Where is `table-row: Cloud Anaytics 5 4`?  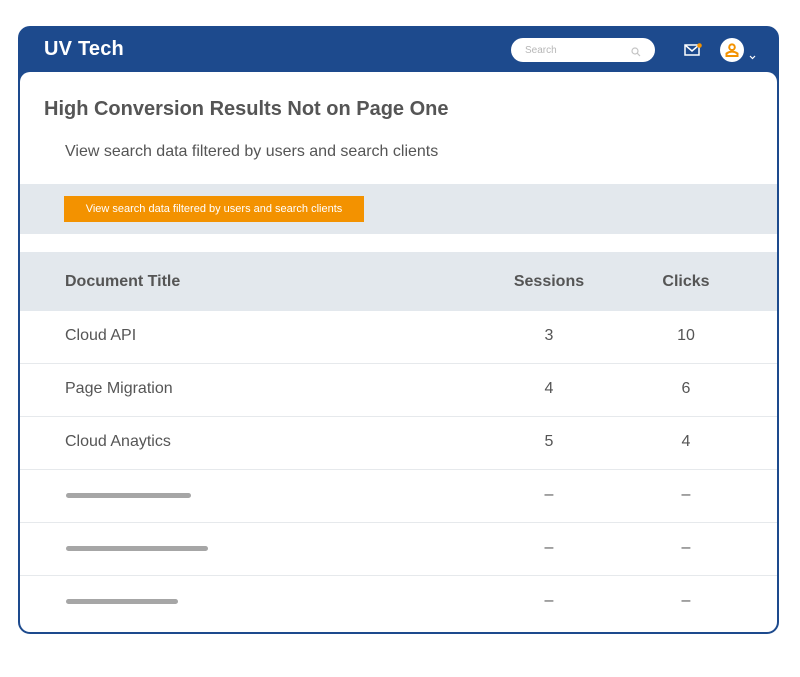
table-row: Cloud Anaytics 5 4 is located at coordinates (398, 443).